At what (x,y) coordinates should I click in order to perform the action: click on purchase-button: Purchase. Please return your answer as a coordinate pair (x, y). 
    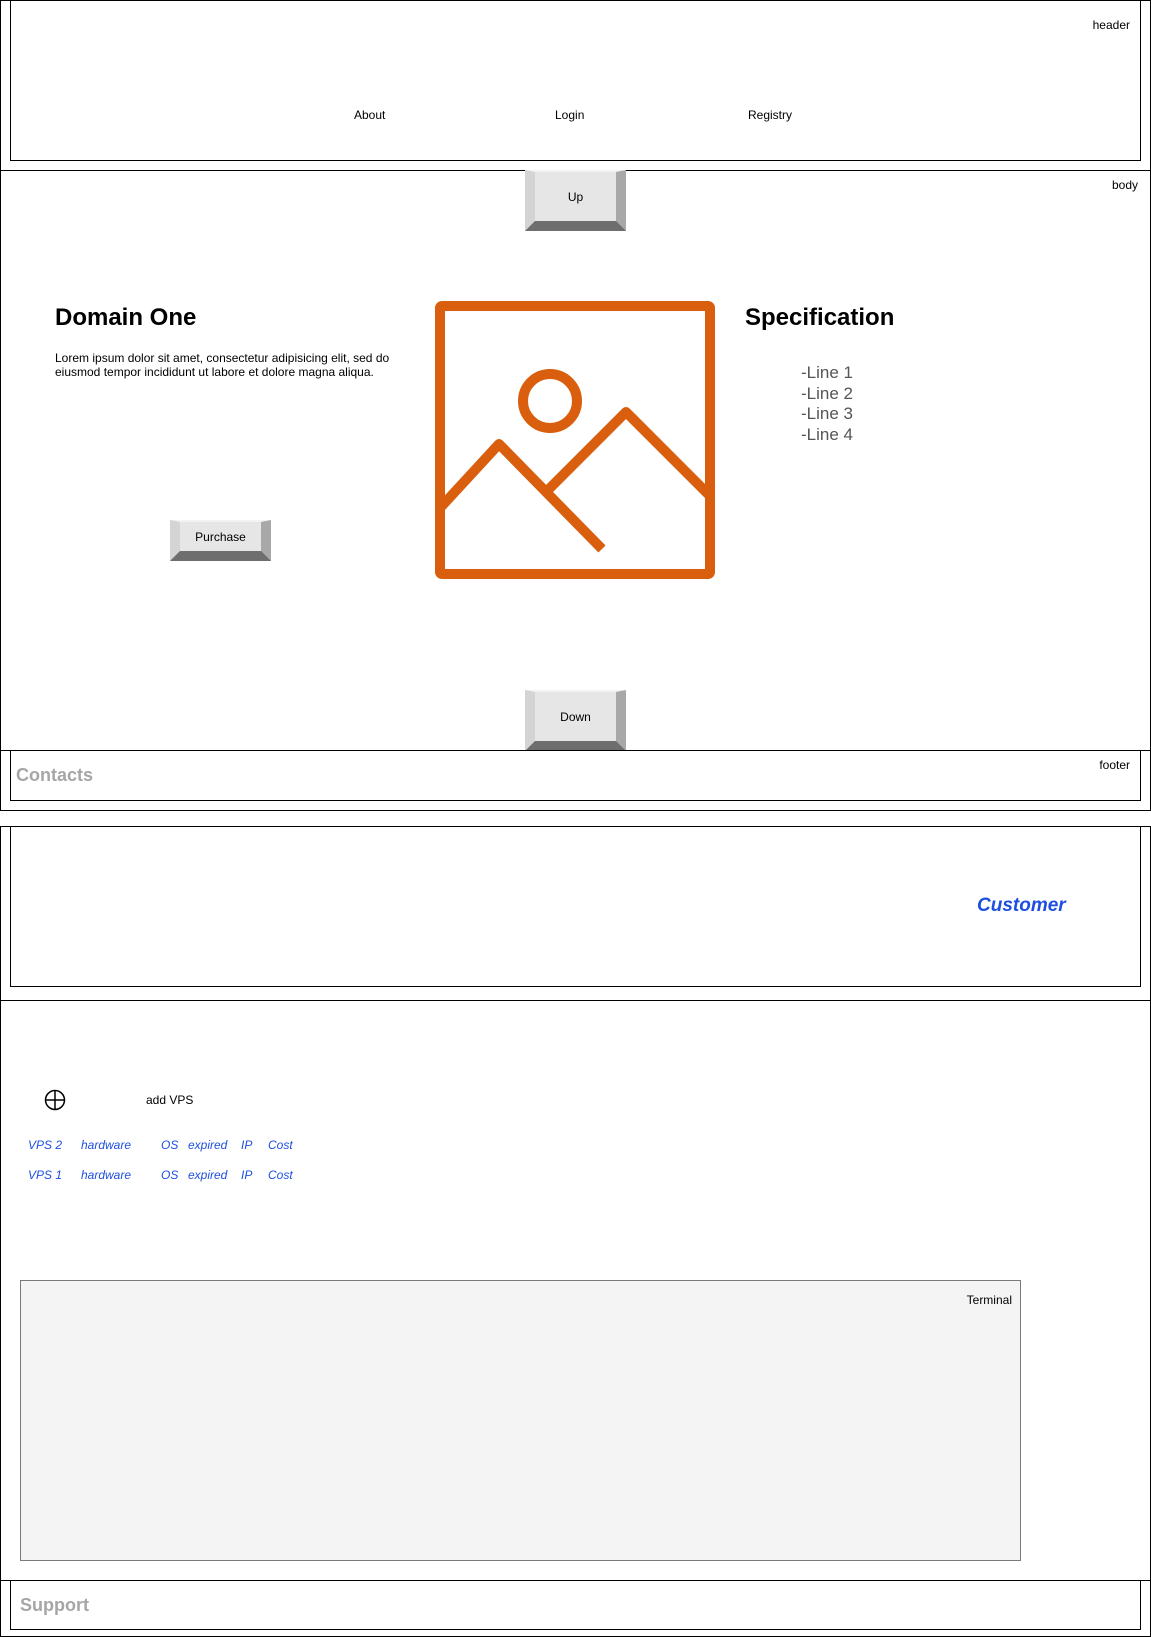
    Looking at the image, I should click on (220, 540).